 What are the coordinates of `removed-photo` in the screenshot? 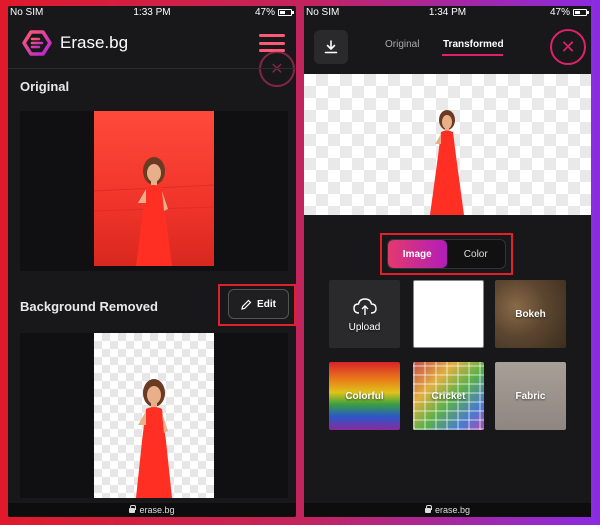 It's located at (154, 415).